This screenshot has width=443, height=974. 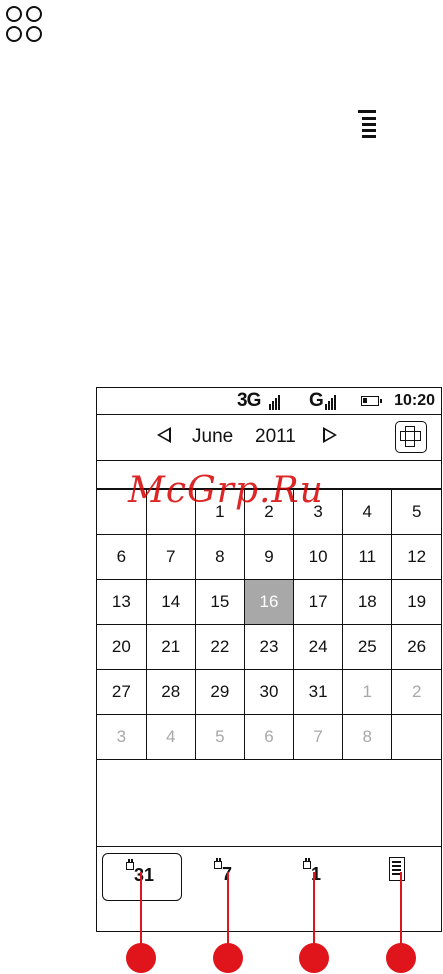 What do you see at coordinates (269, 889) in the screenshot?
I see `view-tab-bar: 31 7 1` at bounding box center [269, 889].